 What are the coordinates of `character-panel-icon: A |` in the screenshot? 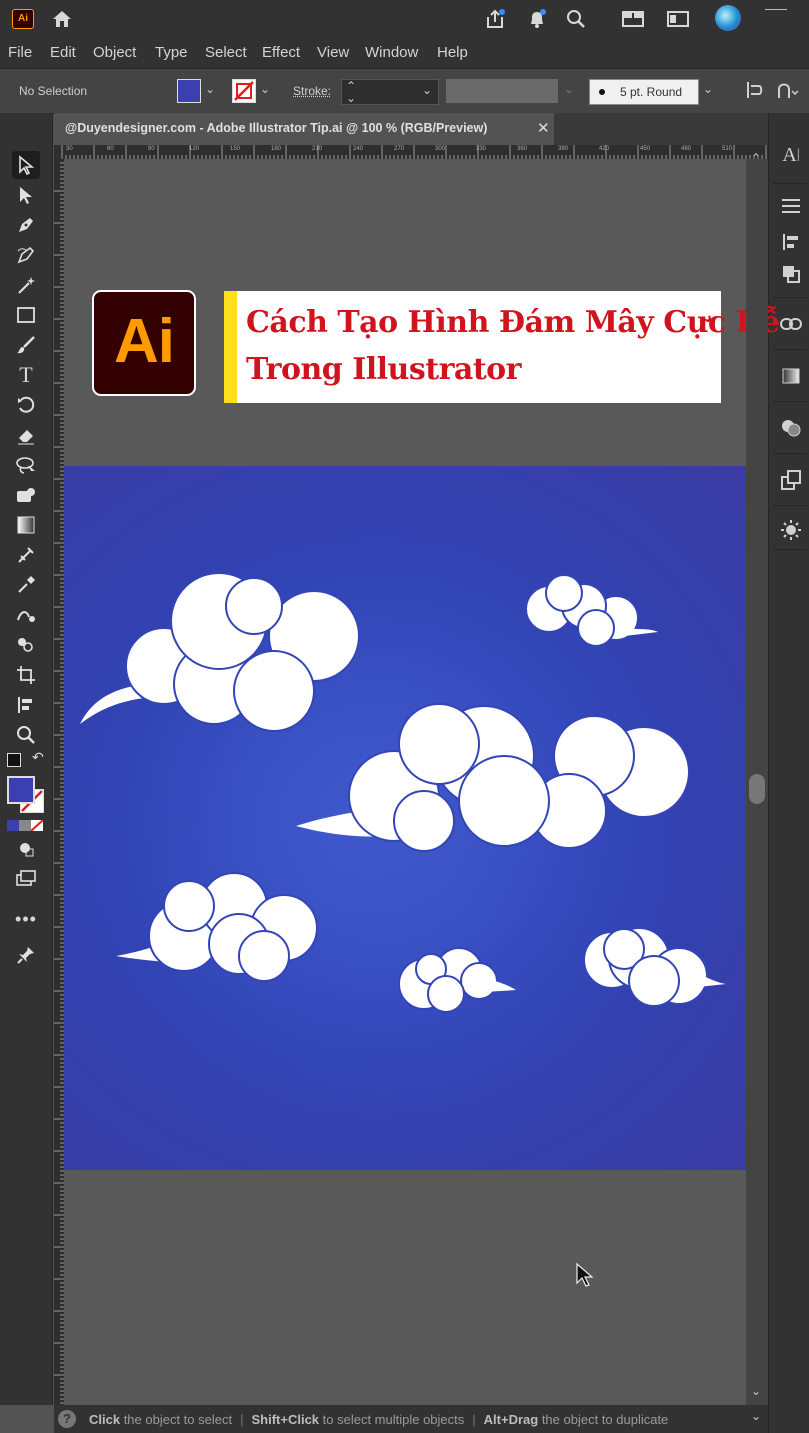 It's located at (791, 155).